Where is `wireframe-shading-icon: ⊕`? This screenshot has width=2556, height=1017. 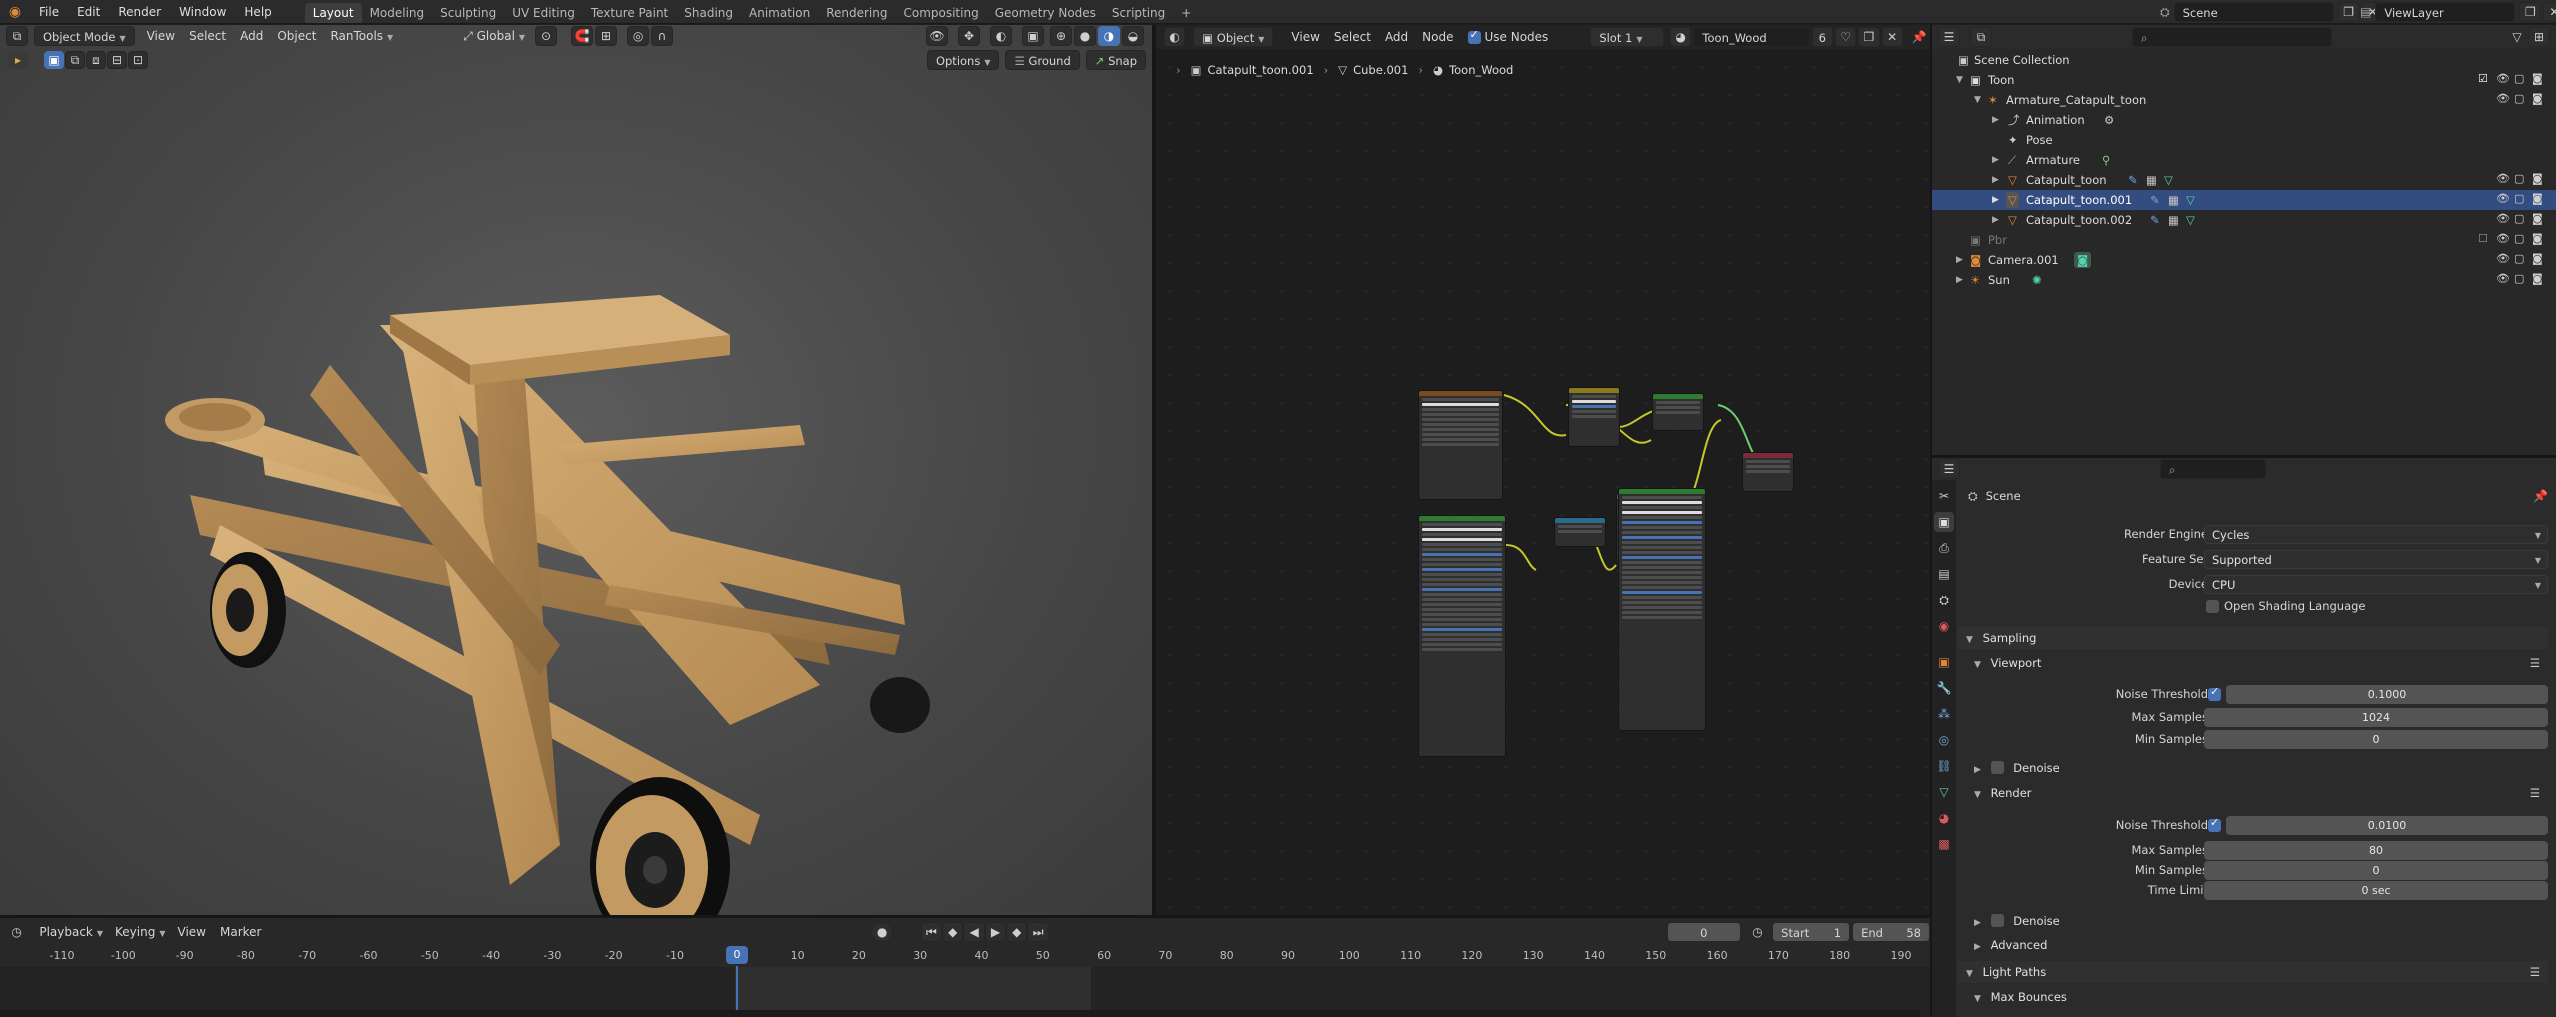
wireframe-shading-icon: ⊕ is located at coordinates (1061, 36).